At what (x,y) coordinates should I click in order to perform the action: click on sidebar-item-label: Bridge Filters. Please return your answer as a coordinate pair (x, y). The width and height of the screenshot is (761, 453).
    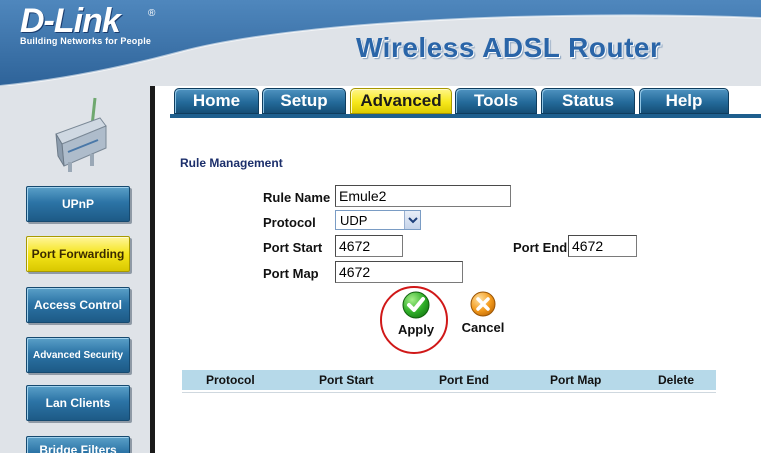
    Looking at the image, I should click on (78, 448).